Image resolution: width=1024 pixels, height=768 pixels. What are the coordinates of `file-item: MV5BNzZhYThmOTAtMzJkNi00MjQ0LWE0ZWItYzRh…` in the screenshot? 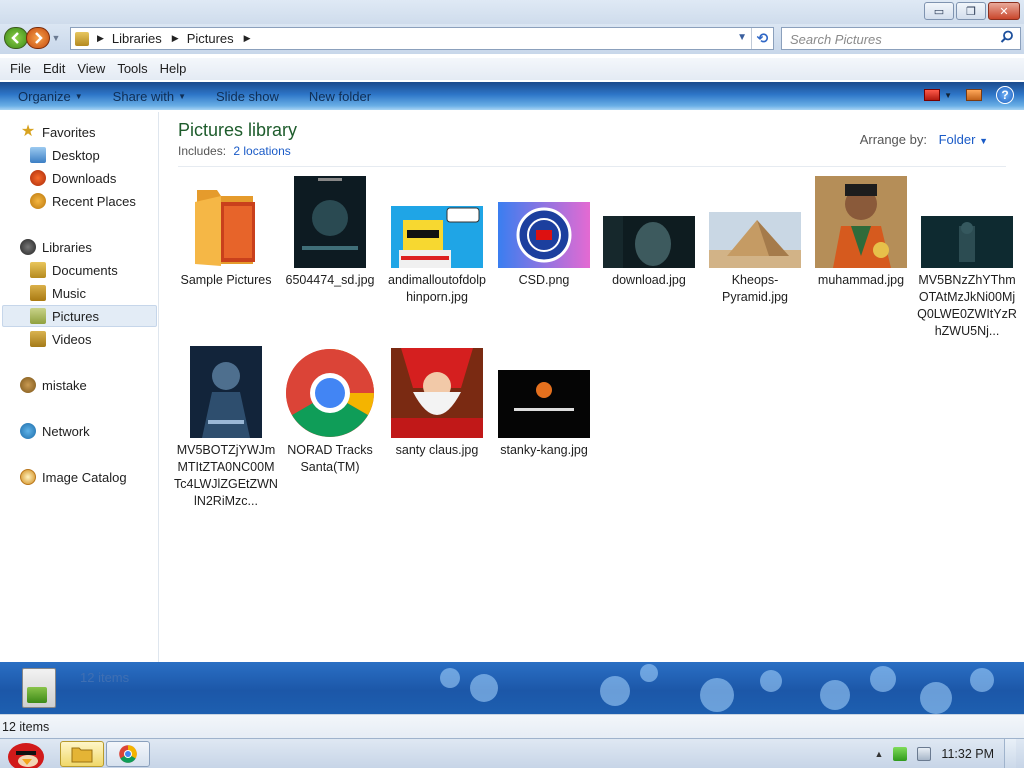 It's located at (967, 261).